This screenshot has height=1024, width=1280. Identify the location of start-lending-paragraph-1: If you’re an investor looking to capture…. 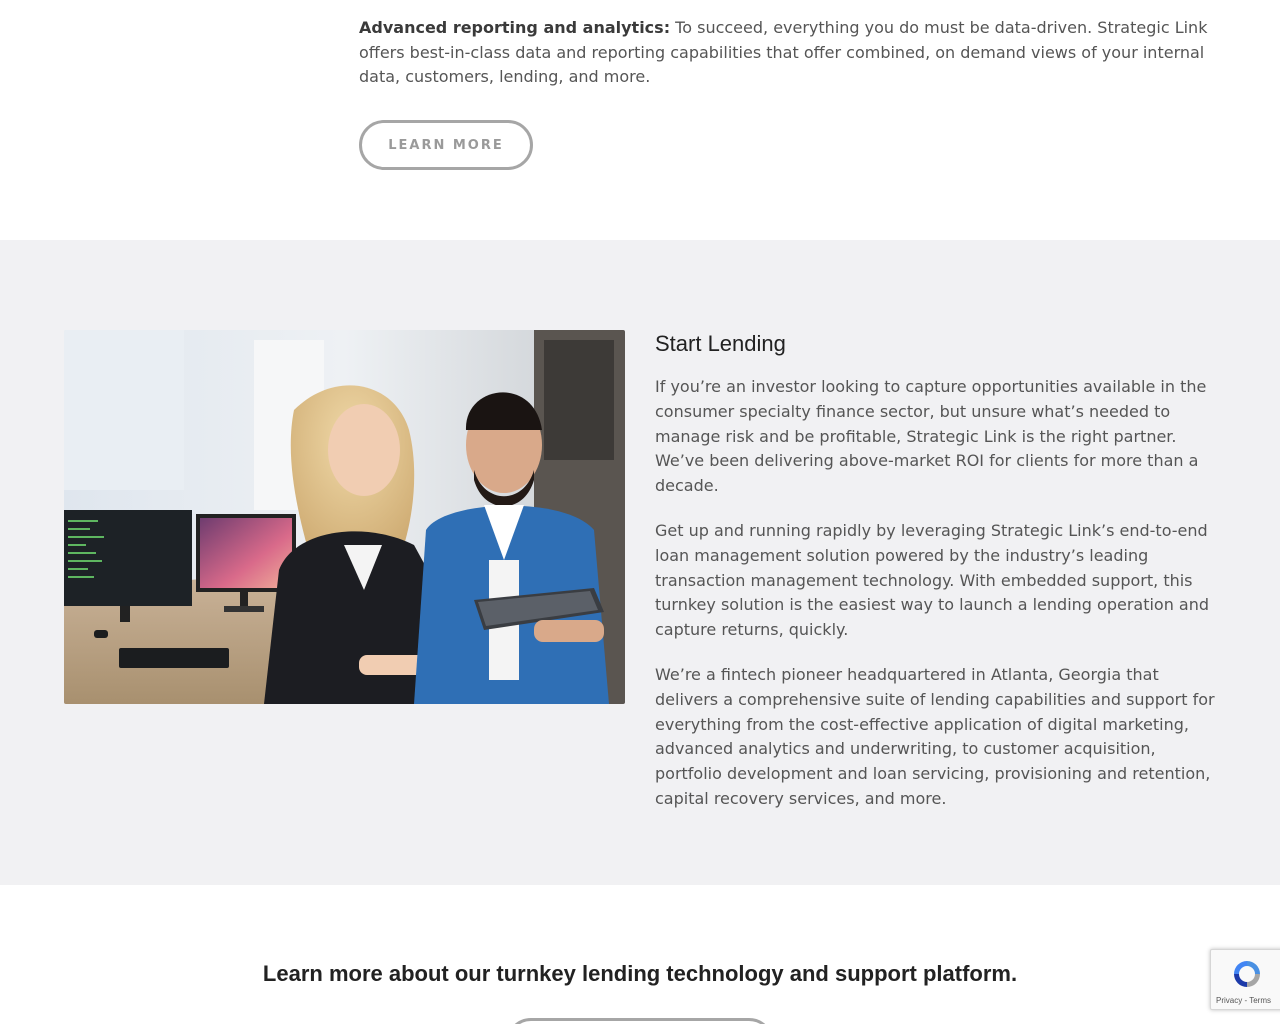
(931, 436).